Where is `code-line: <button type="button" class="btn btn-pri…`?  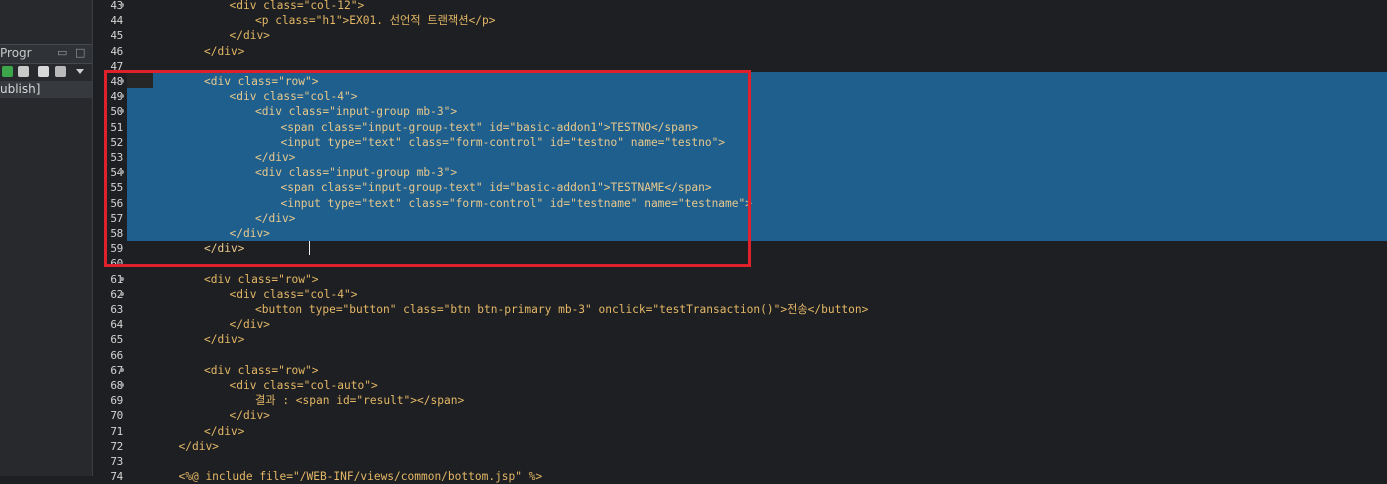
code-line: <button type="button" class="btn btn-pri… is located at coordinates (561, 309).